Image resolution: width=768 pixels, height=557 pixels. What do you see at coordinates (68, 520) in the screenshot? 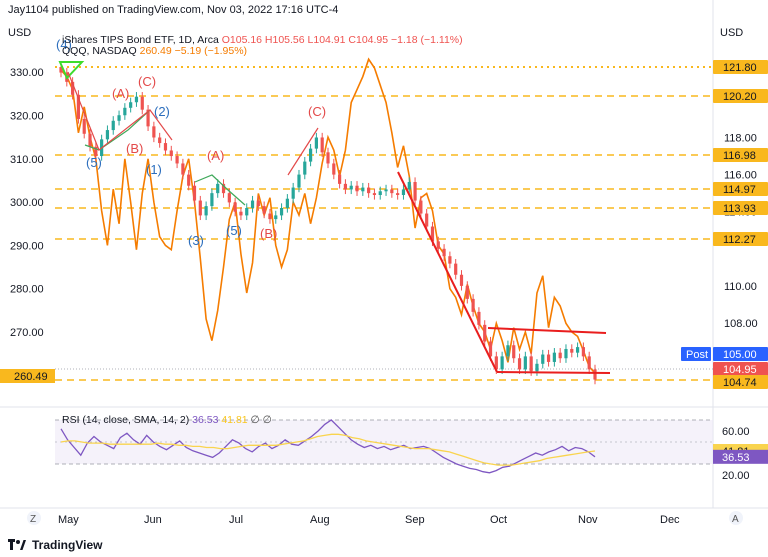
I see `time-axis-label: May` at bounding box center [68, 520].